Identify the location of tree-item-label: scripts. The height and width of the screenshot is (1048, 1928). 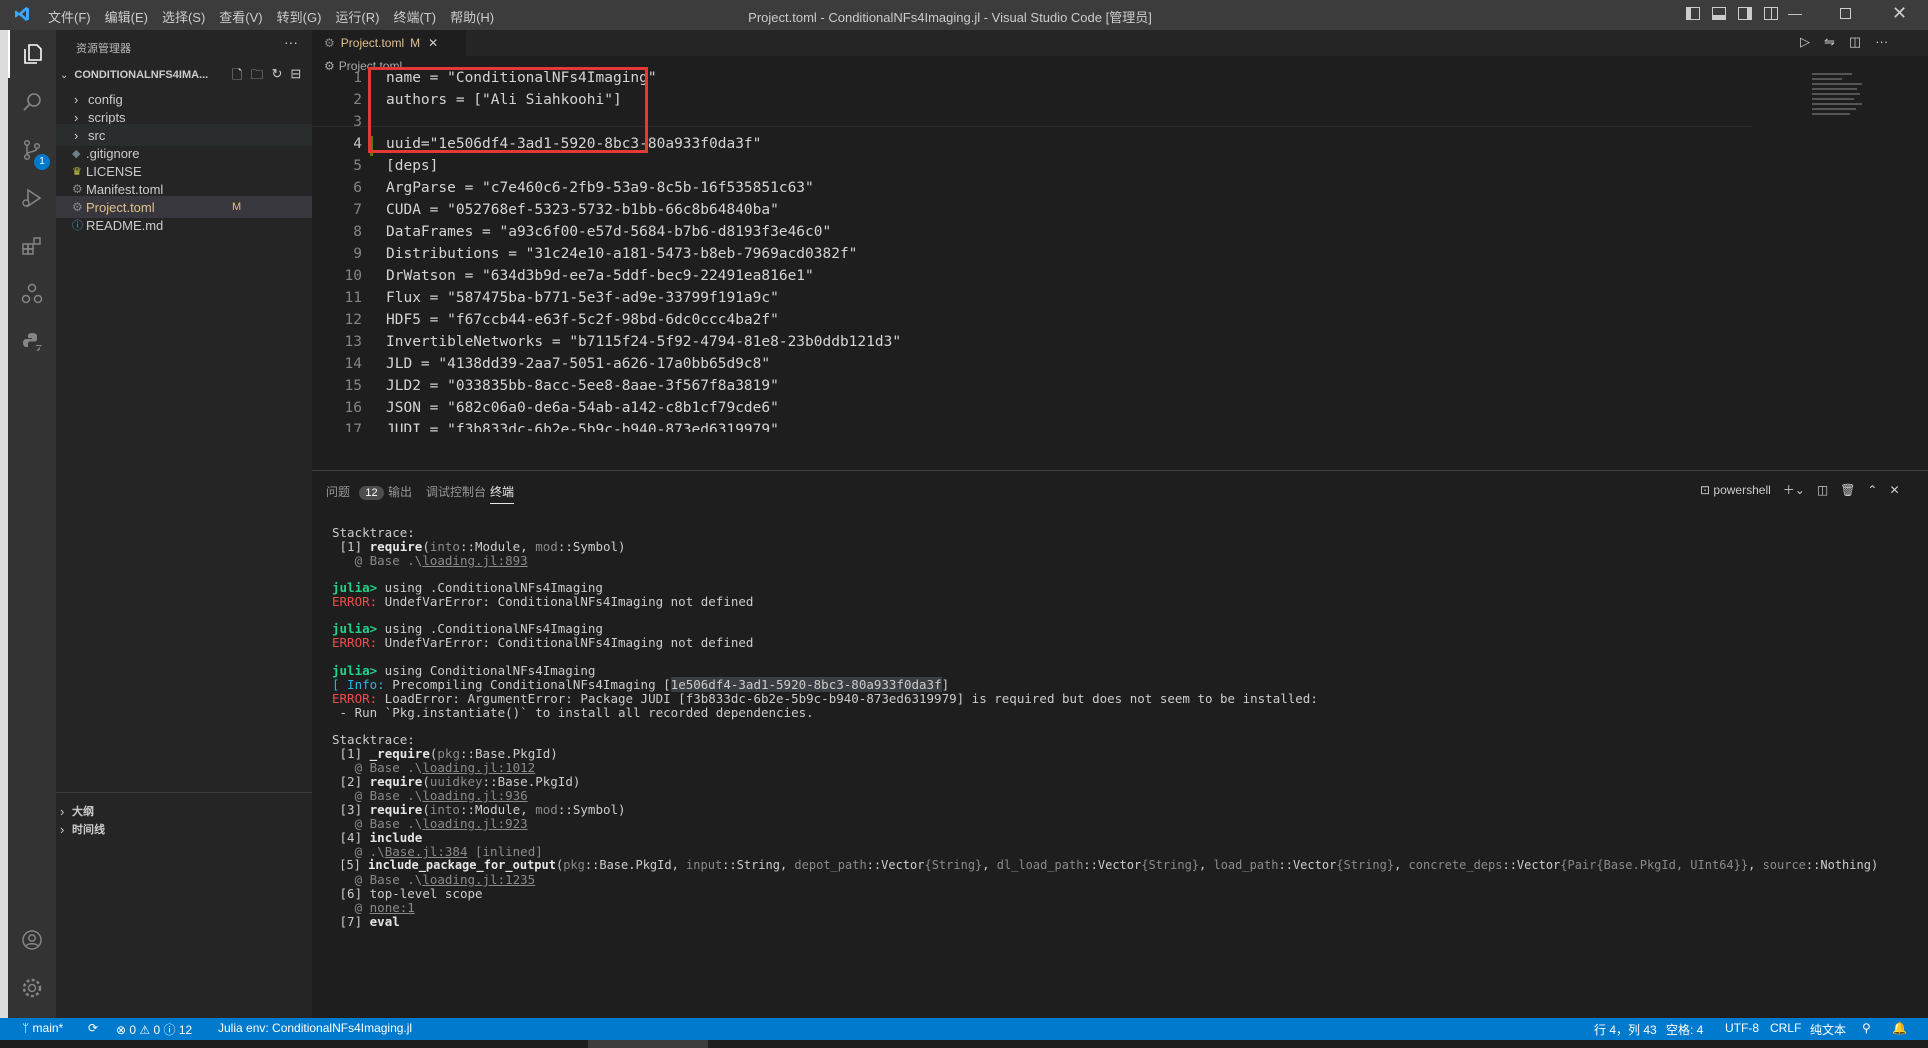
(107, 117).